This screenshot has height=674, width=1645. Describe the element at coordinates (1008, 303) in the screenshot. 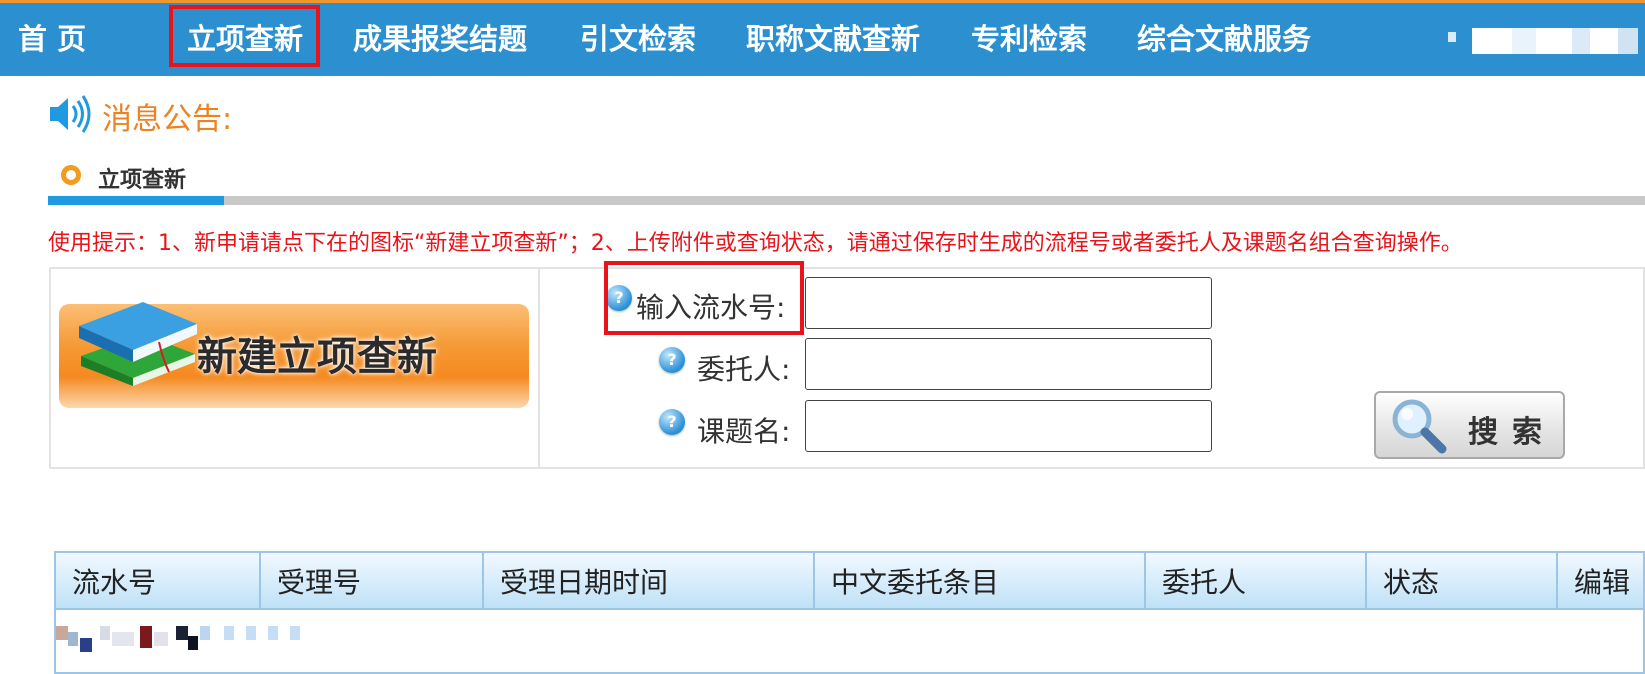

I see `serial-number-input` at that location.